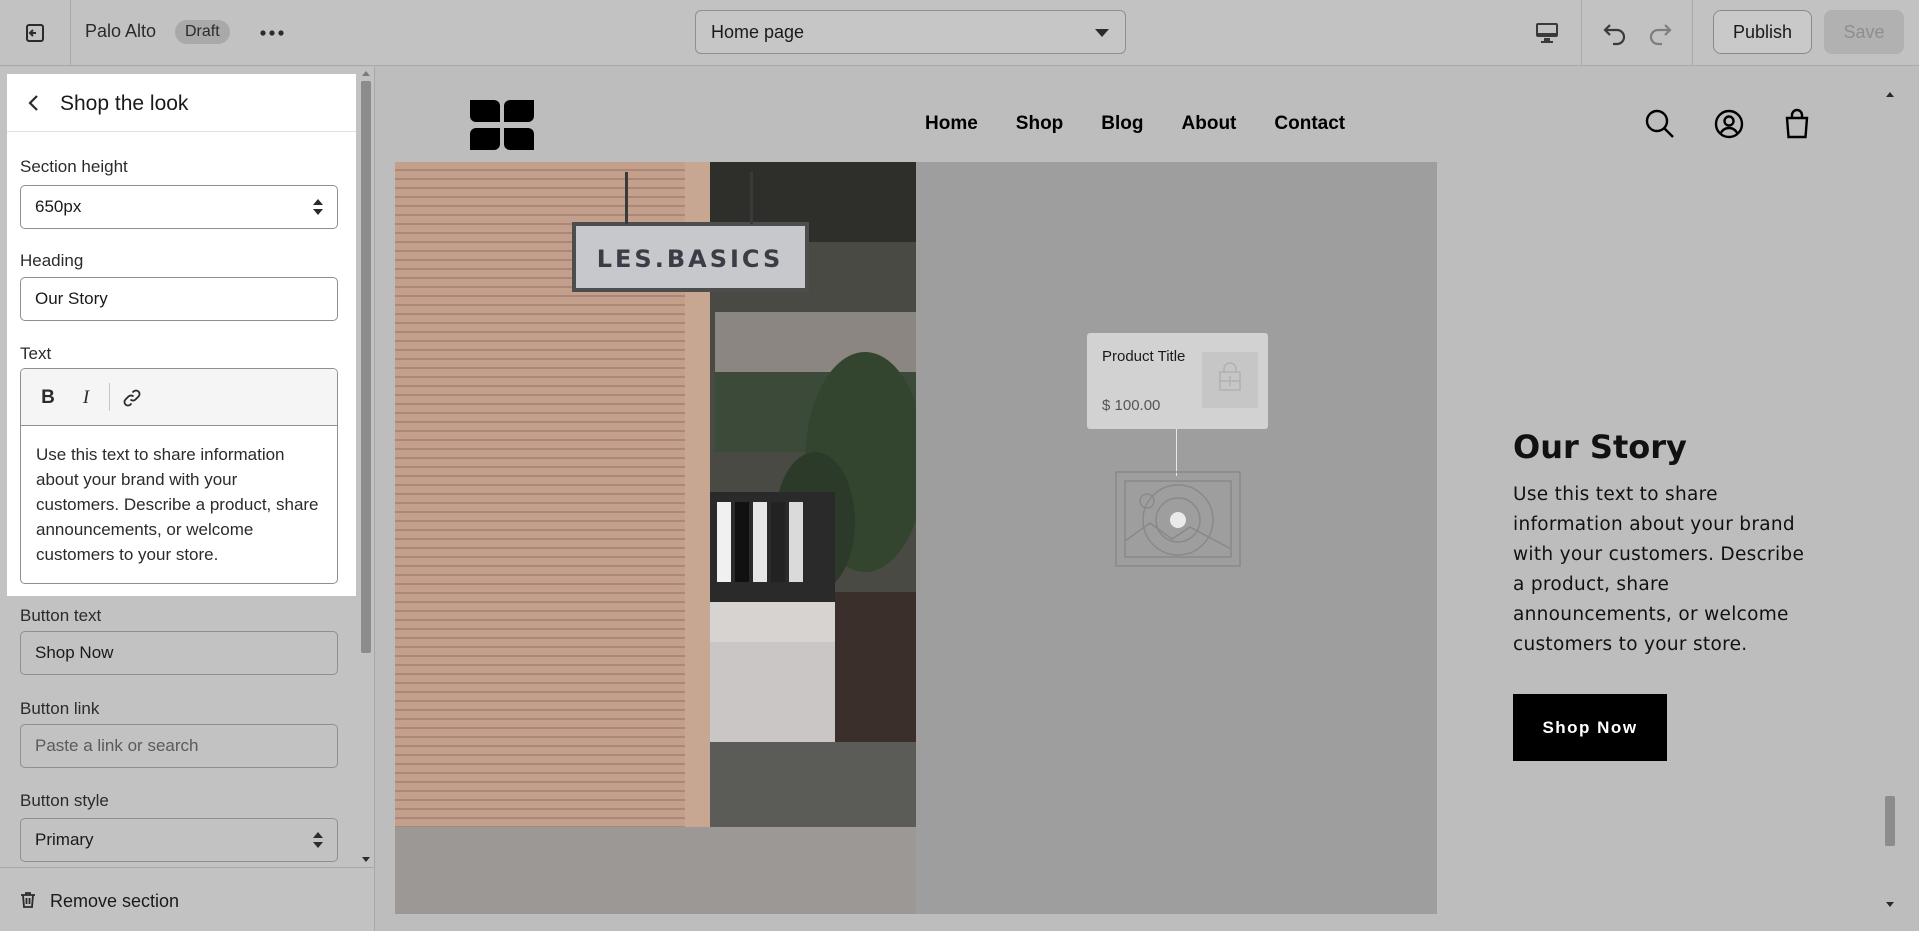 The width and height of the screenshot is (1919, 931). What do you see at coordinates (910, 32) in the screenshot?
I see `page-select: Home page` at bounding box center [910, 32].